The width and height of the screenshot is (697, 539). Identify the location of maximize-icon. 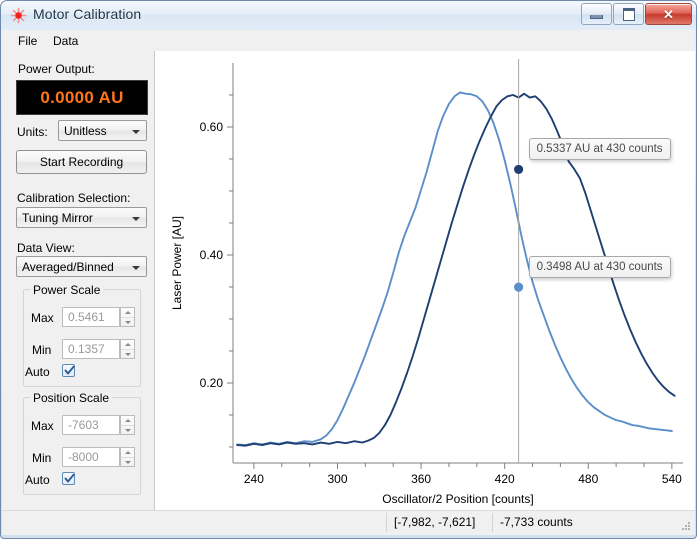
(628, 14).